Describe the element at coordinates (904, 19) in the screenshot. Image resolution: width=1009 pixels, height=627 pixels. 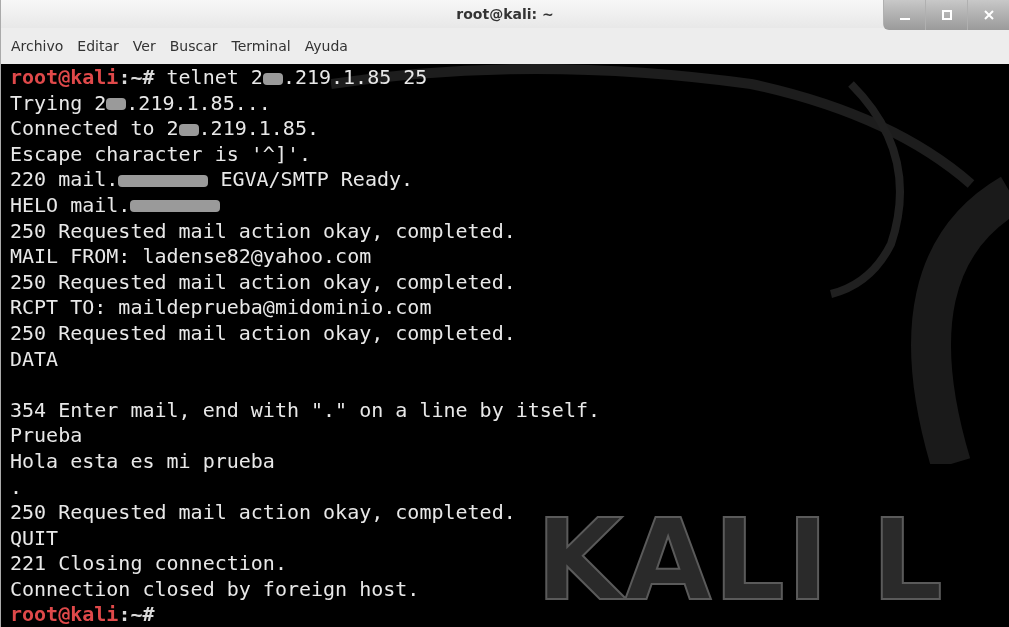
I see `minimize-icon` at that location.